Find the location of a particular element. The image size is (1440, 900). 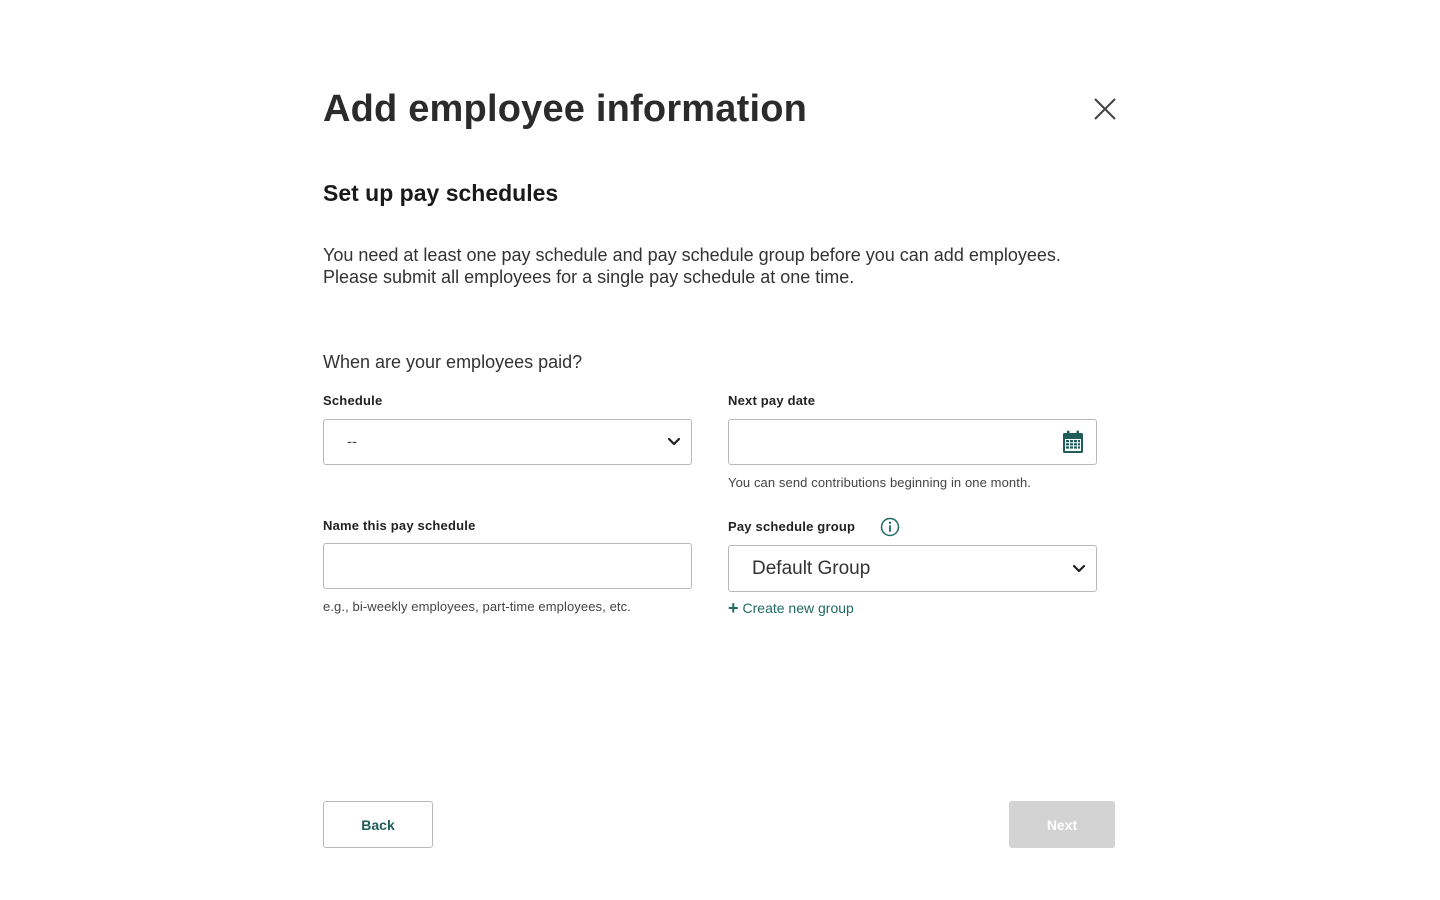

page-title: Add employee information is located at coordinates (565, 109).